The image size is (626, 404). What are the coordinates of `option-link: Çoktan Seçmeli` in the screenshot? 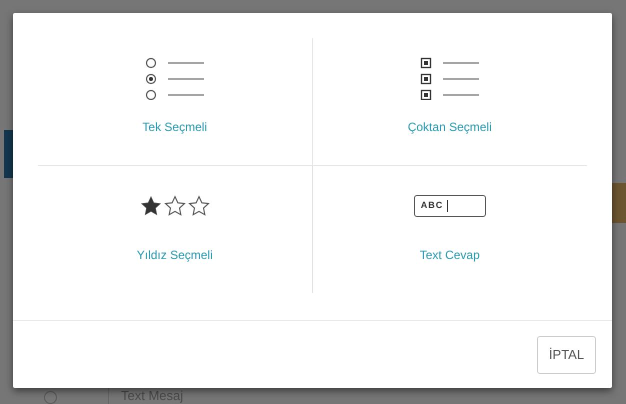 It's located at (450, 127).